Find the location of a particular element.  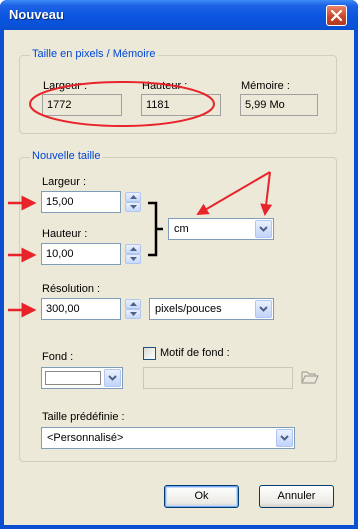

resolution-unit-dropdown-button is located at coordinates (263, 309).